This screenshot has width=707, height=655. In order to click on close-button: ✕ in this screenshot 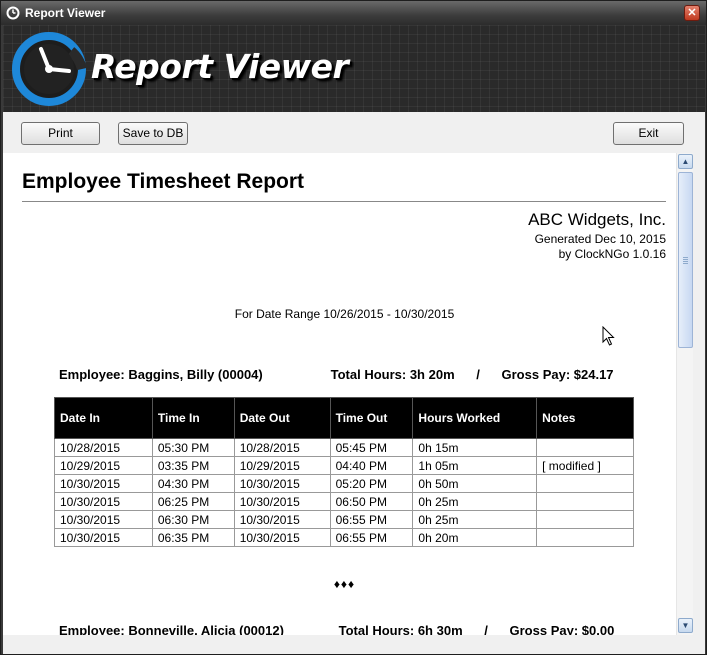, I will do `click(692, 13)`.